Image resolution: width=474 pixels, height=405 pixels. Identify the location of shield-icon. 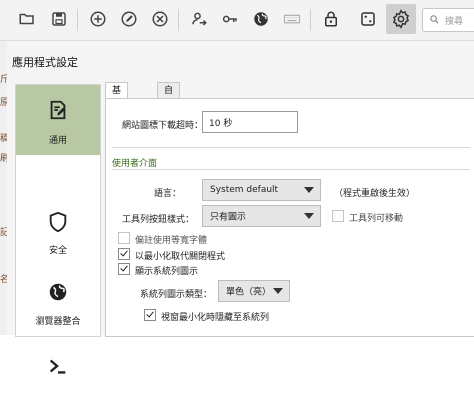
(58, 222).